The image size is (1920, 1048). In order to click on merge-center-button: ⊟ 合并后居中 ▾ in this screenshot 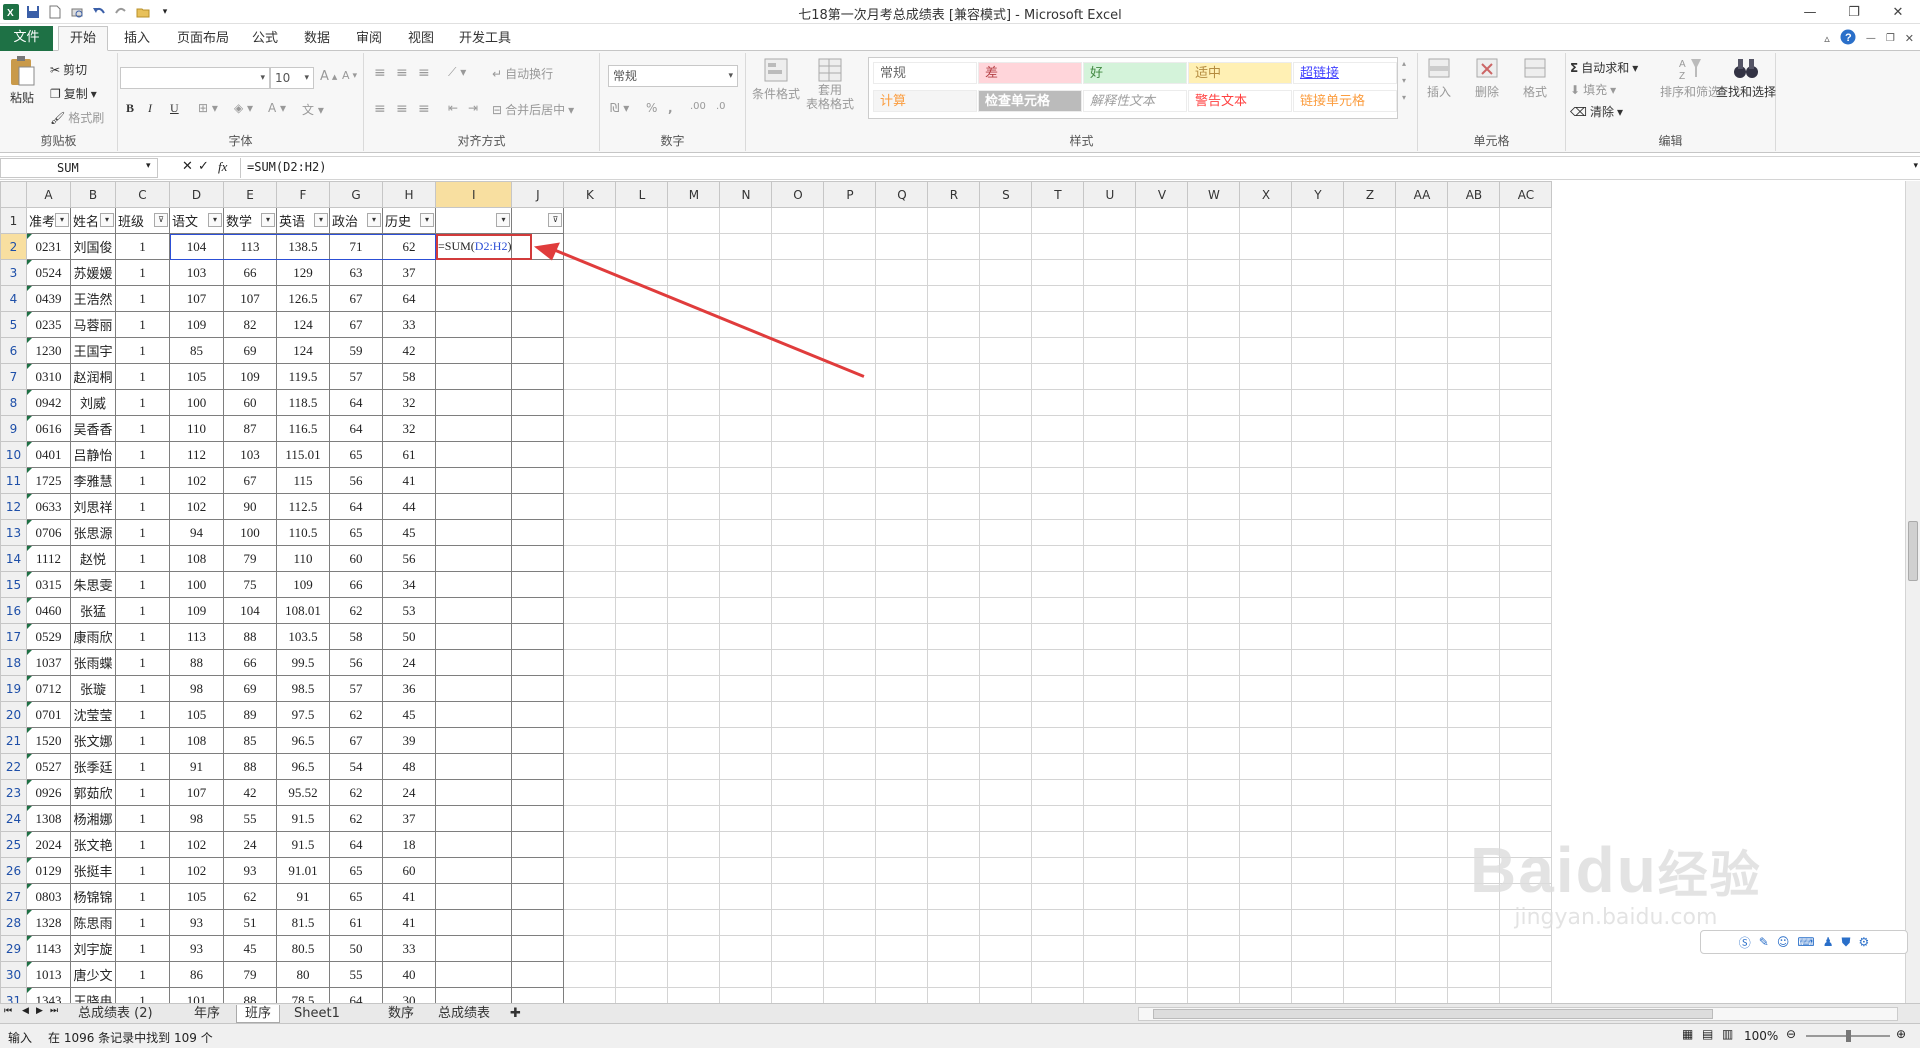, I will do `click(533, 109)`.